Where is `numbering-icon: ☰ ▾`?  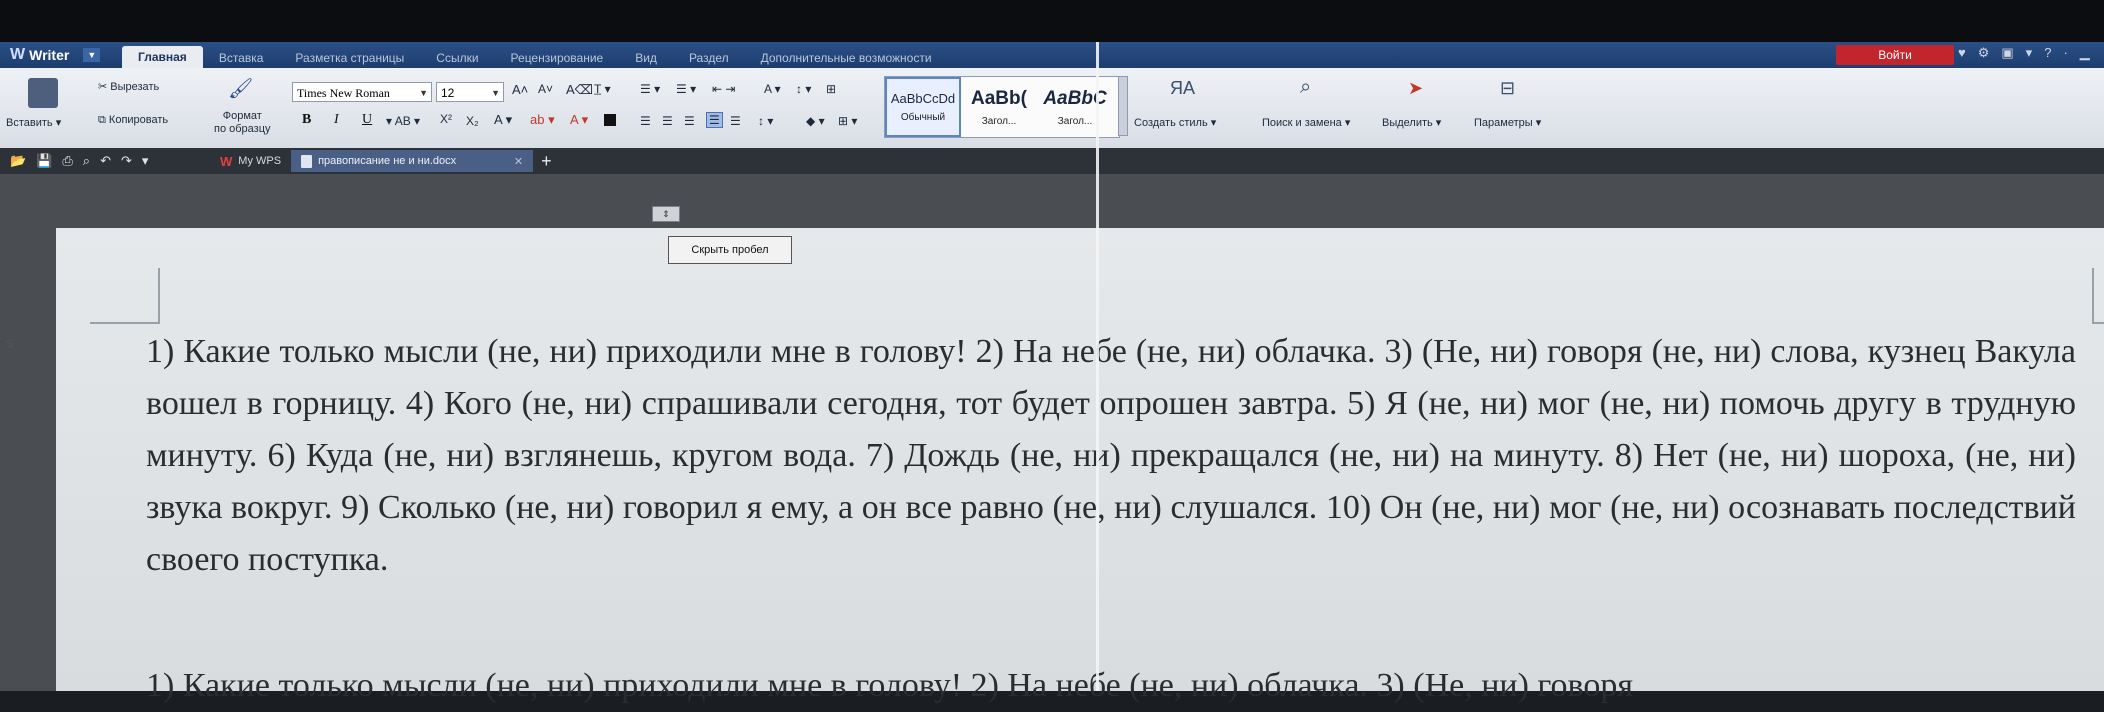 numbering-icon: ☰ ▾ is located at coordinates (686, 89).